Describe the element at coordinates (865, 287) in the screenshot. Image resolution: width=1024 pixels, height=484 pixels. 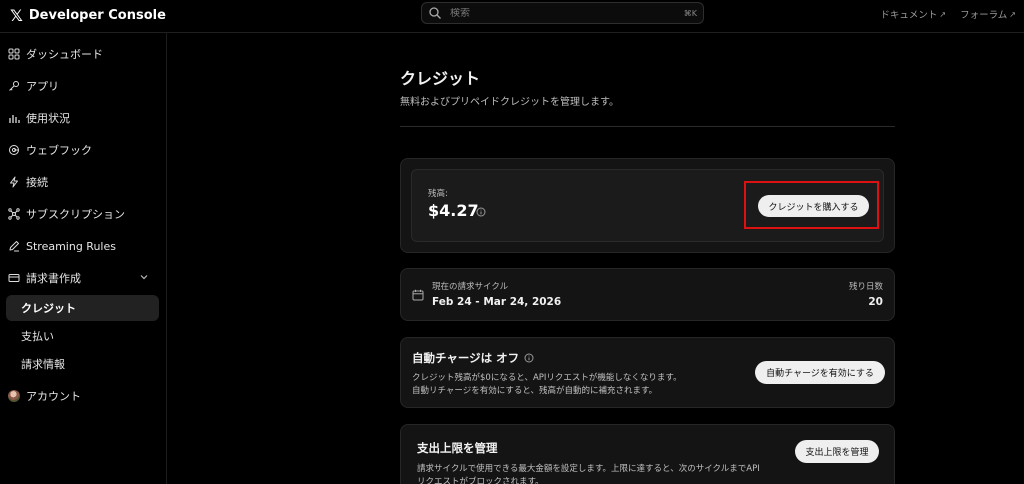
I see `days-remaining-label: 残り日数` at that location.